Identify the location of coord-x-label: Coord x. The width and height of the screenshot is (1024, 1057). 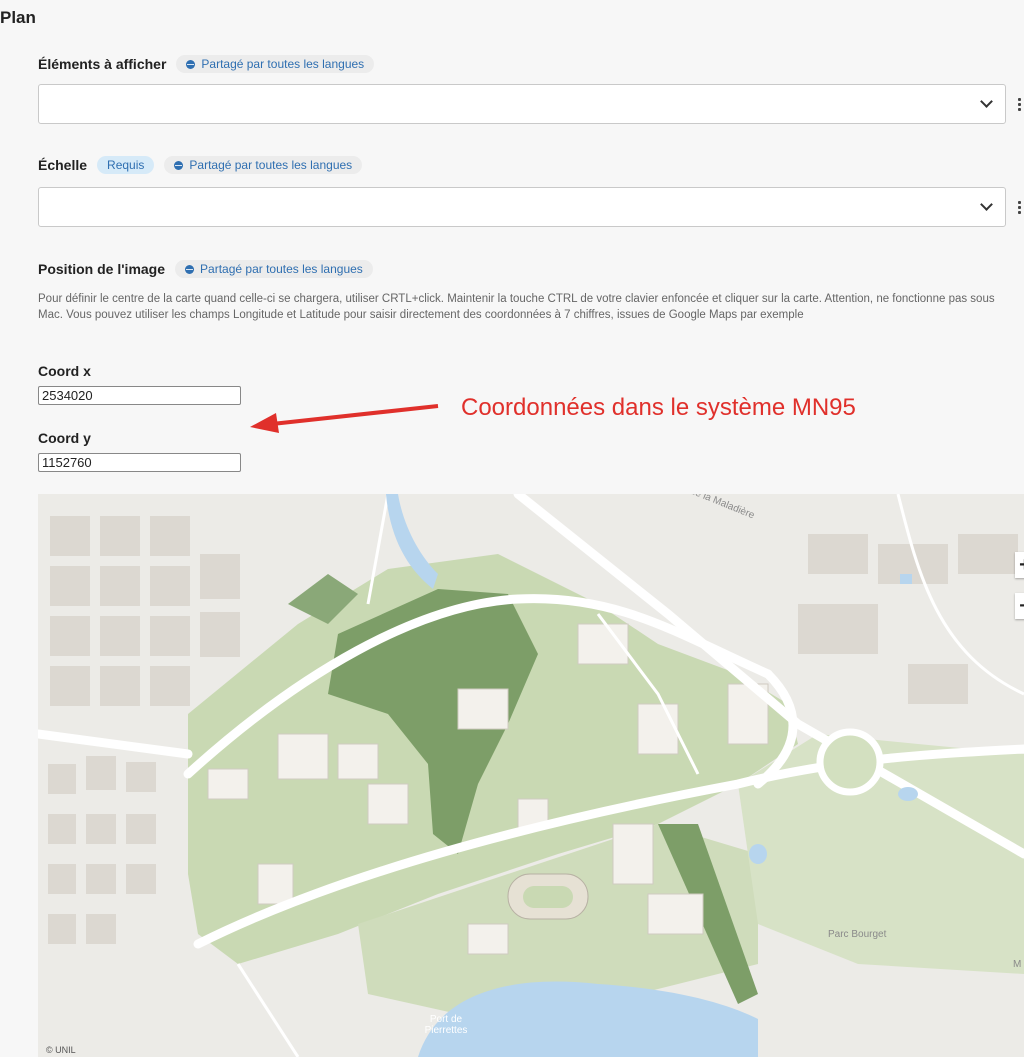
(64, 371).